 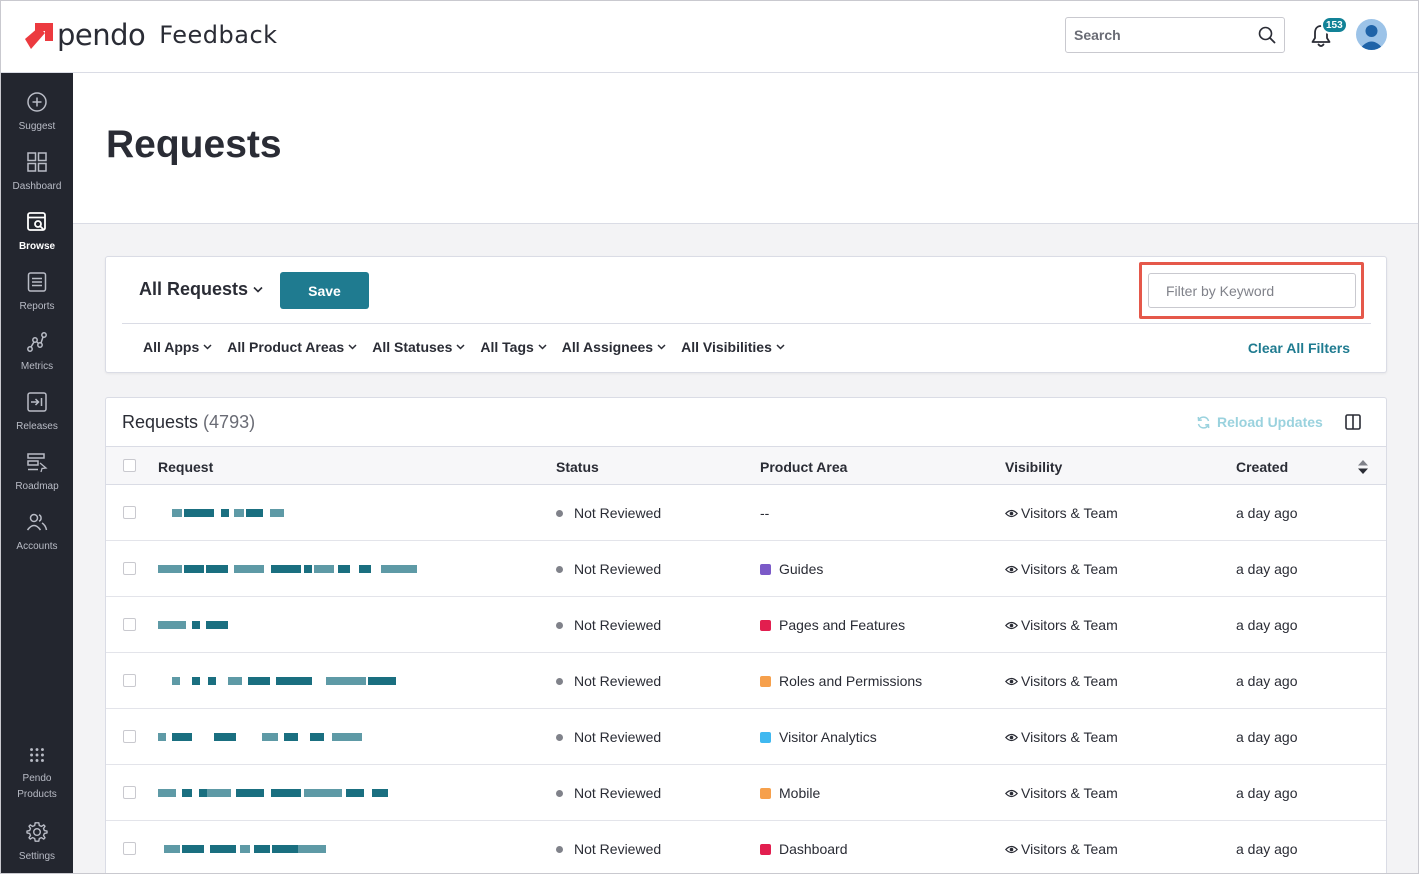 I want to click on releases-icon, so click(x=37, y=402).